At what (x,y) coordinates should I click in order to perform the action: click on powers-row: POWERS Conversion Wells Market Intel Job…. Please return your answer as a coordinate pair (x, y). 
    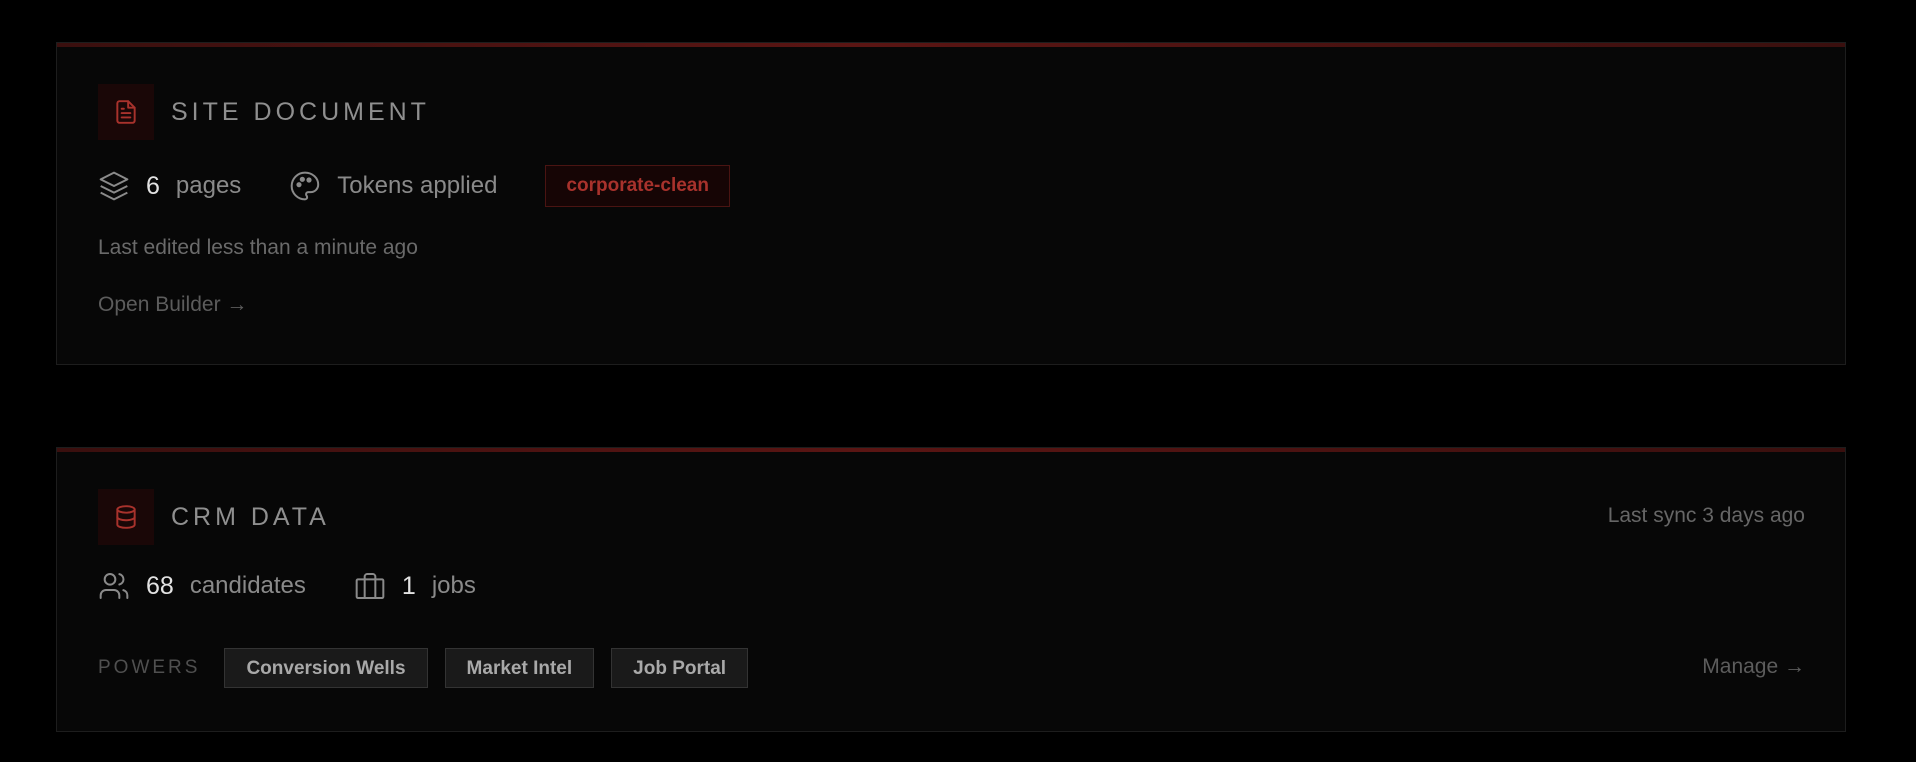
    Looking at the image, I should click on (431, 668).